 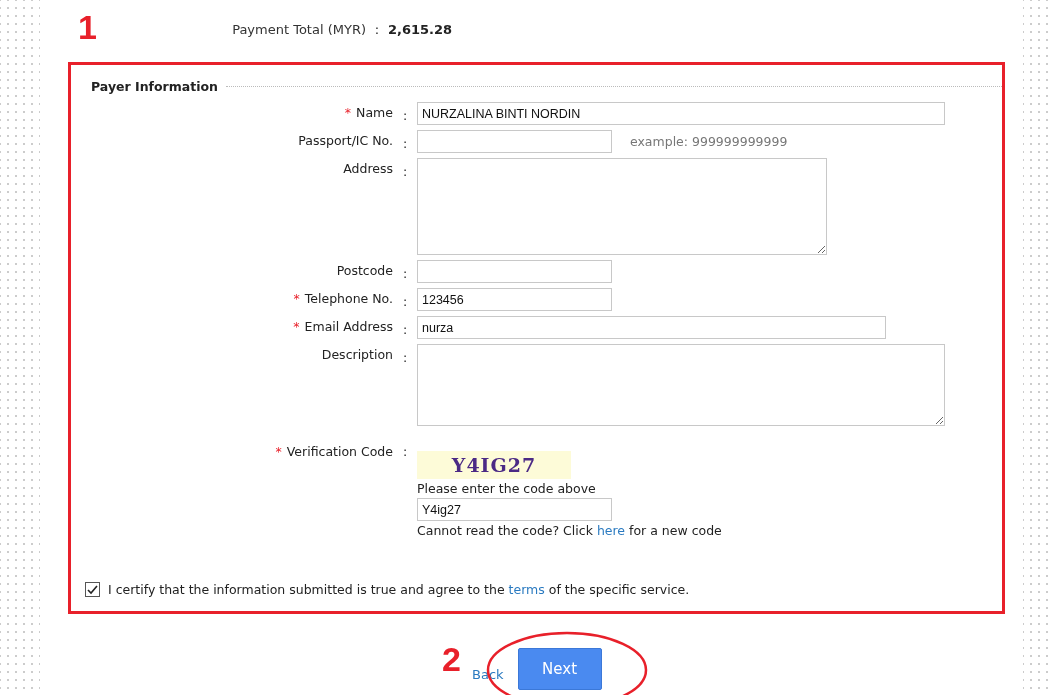 I want to click on field-label: * Verification Code, so click(x=333, y=452).